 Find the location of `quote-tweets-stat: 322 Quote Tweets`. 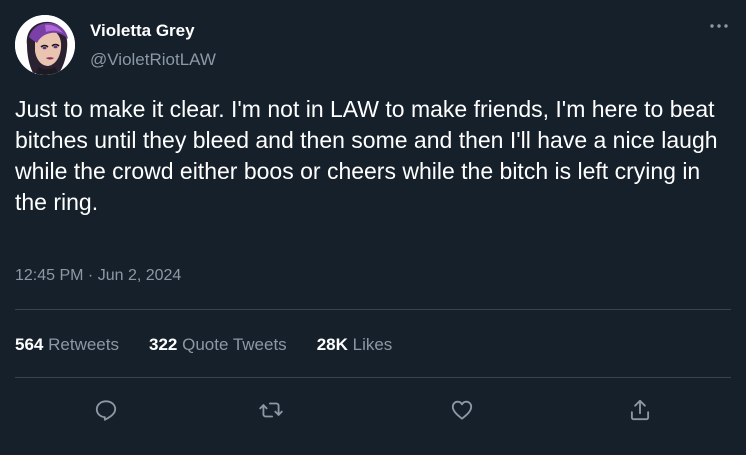

quote-tweets-stat: 322 Quote Tweets is located at coordinates (218, 345).